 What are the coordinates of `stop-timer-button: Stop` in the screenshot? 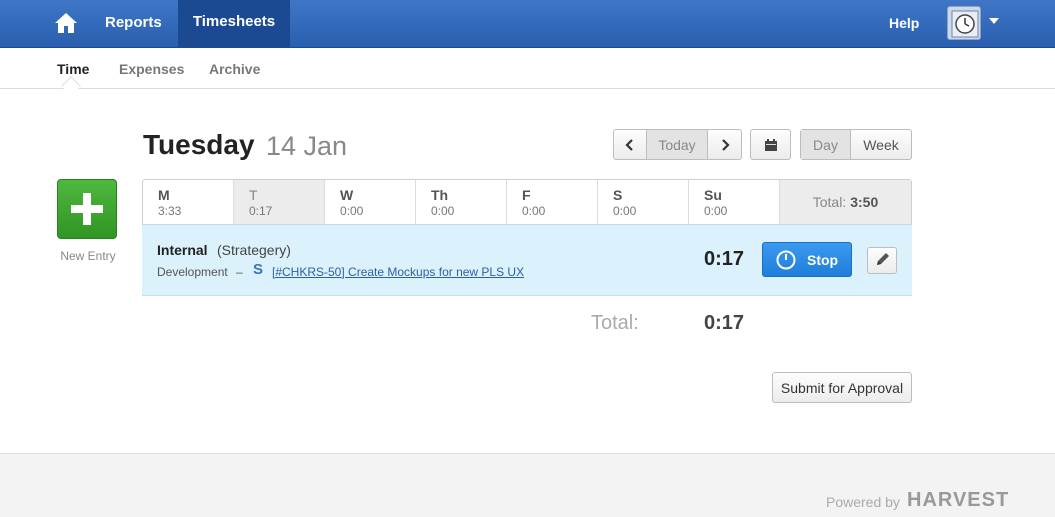 It's located at (807, 259).